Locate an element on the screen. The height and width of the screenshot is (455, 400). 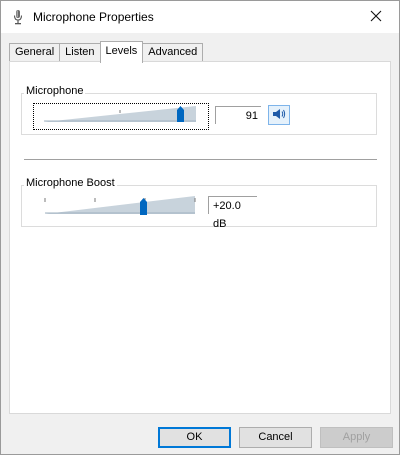
section-divider is located at coordinates (200, 159).